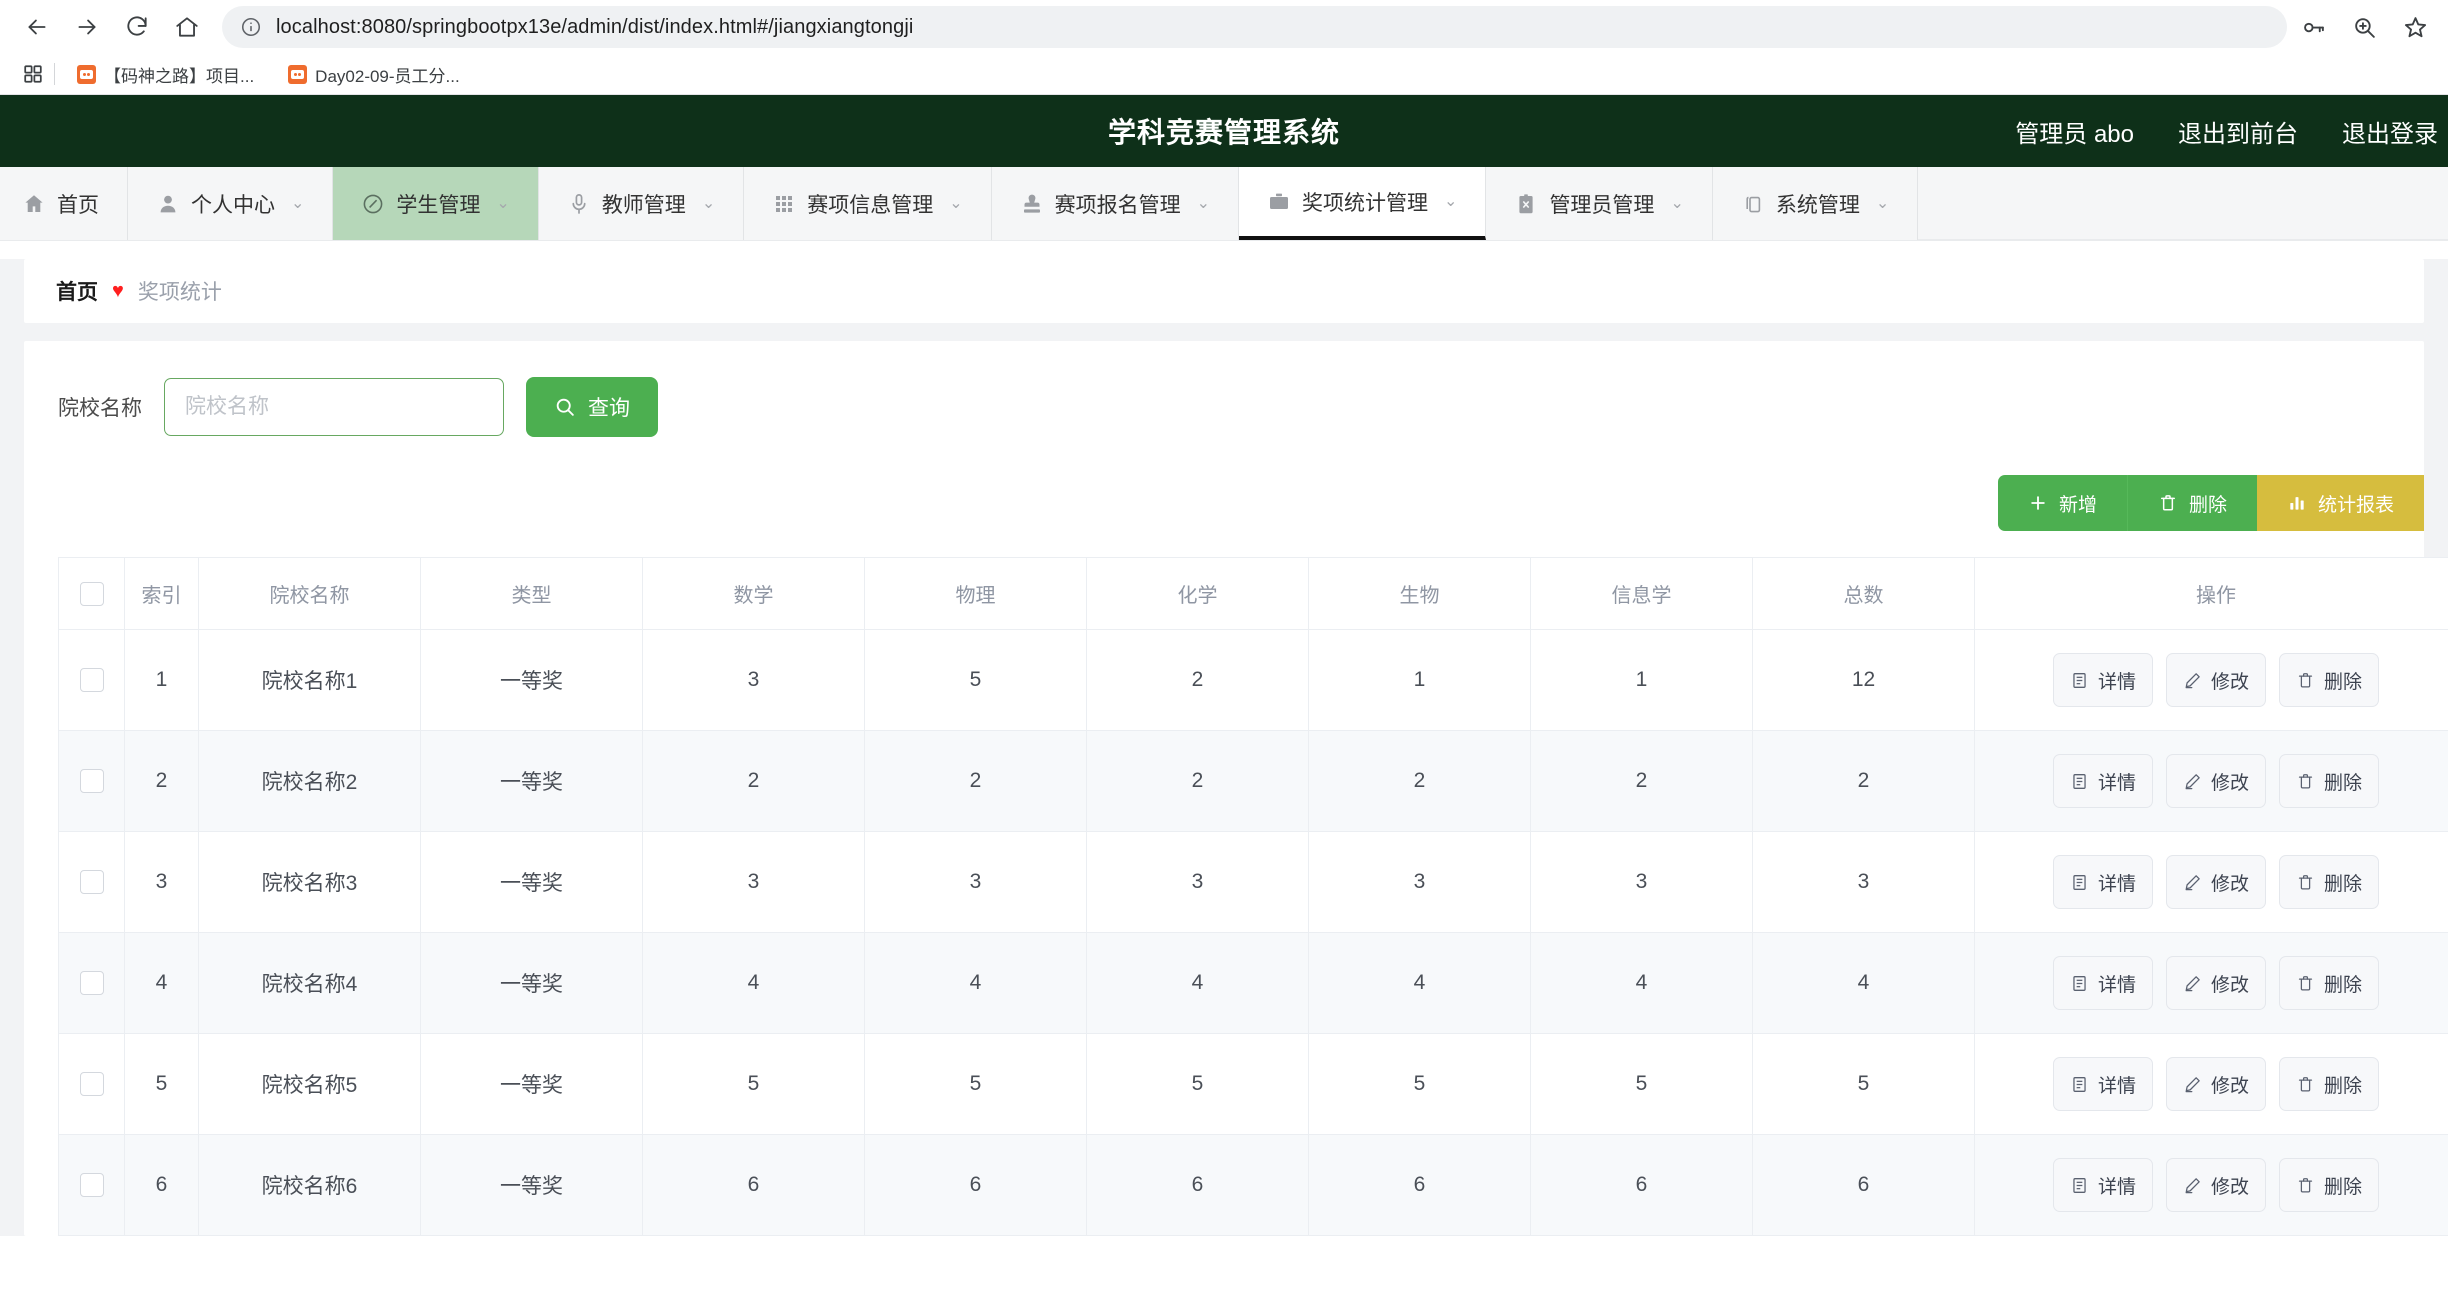  I want to click on search-form: 院校名称 查询, so click(1224, 407).